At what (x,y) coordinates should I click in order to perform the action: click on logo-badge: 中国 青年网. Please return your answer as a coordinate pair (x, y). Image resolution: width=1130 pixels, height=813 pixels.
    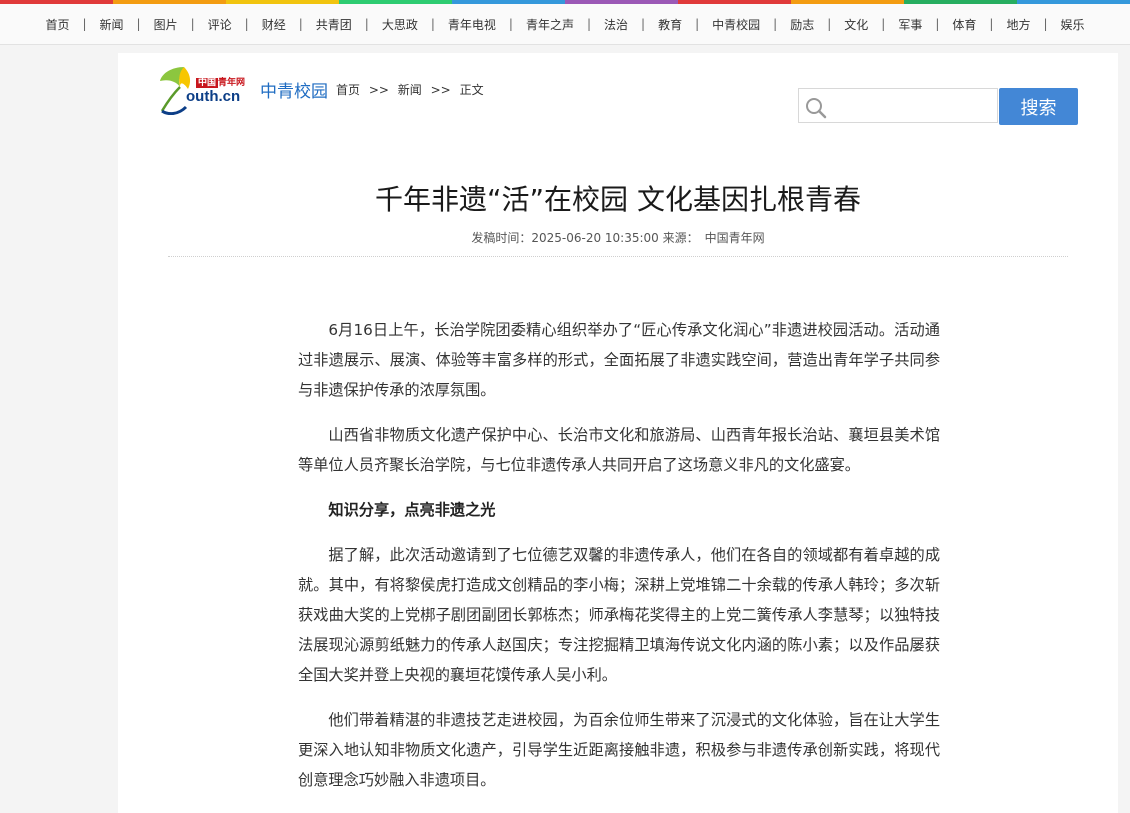
    Looking at the image, I should click on (221, 83).